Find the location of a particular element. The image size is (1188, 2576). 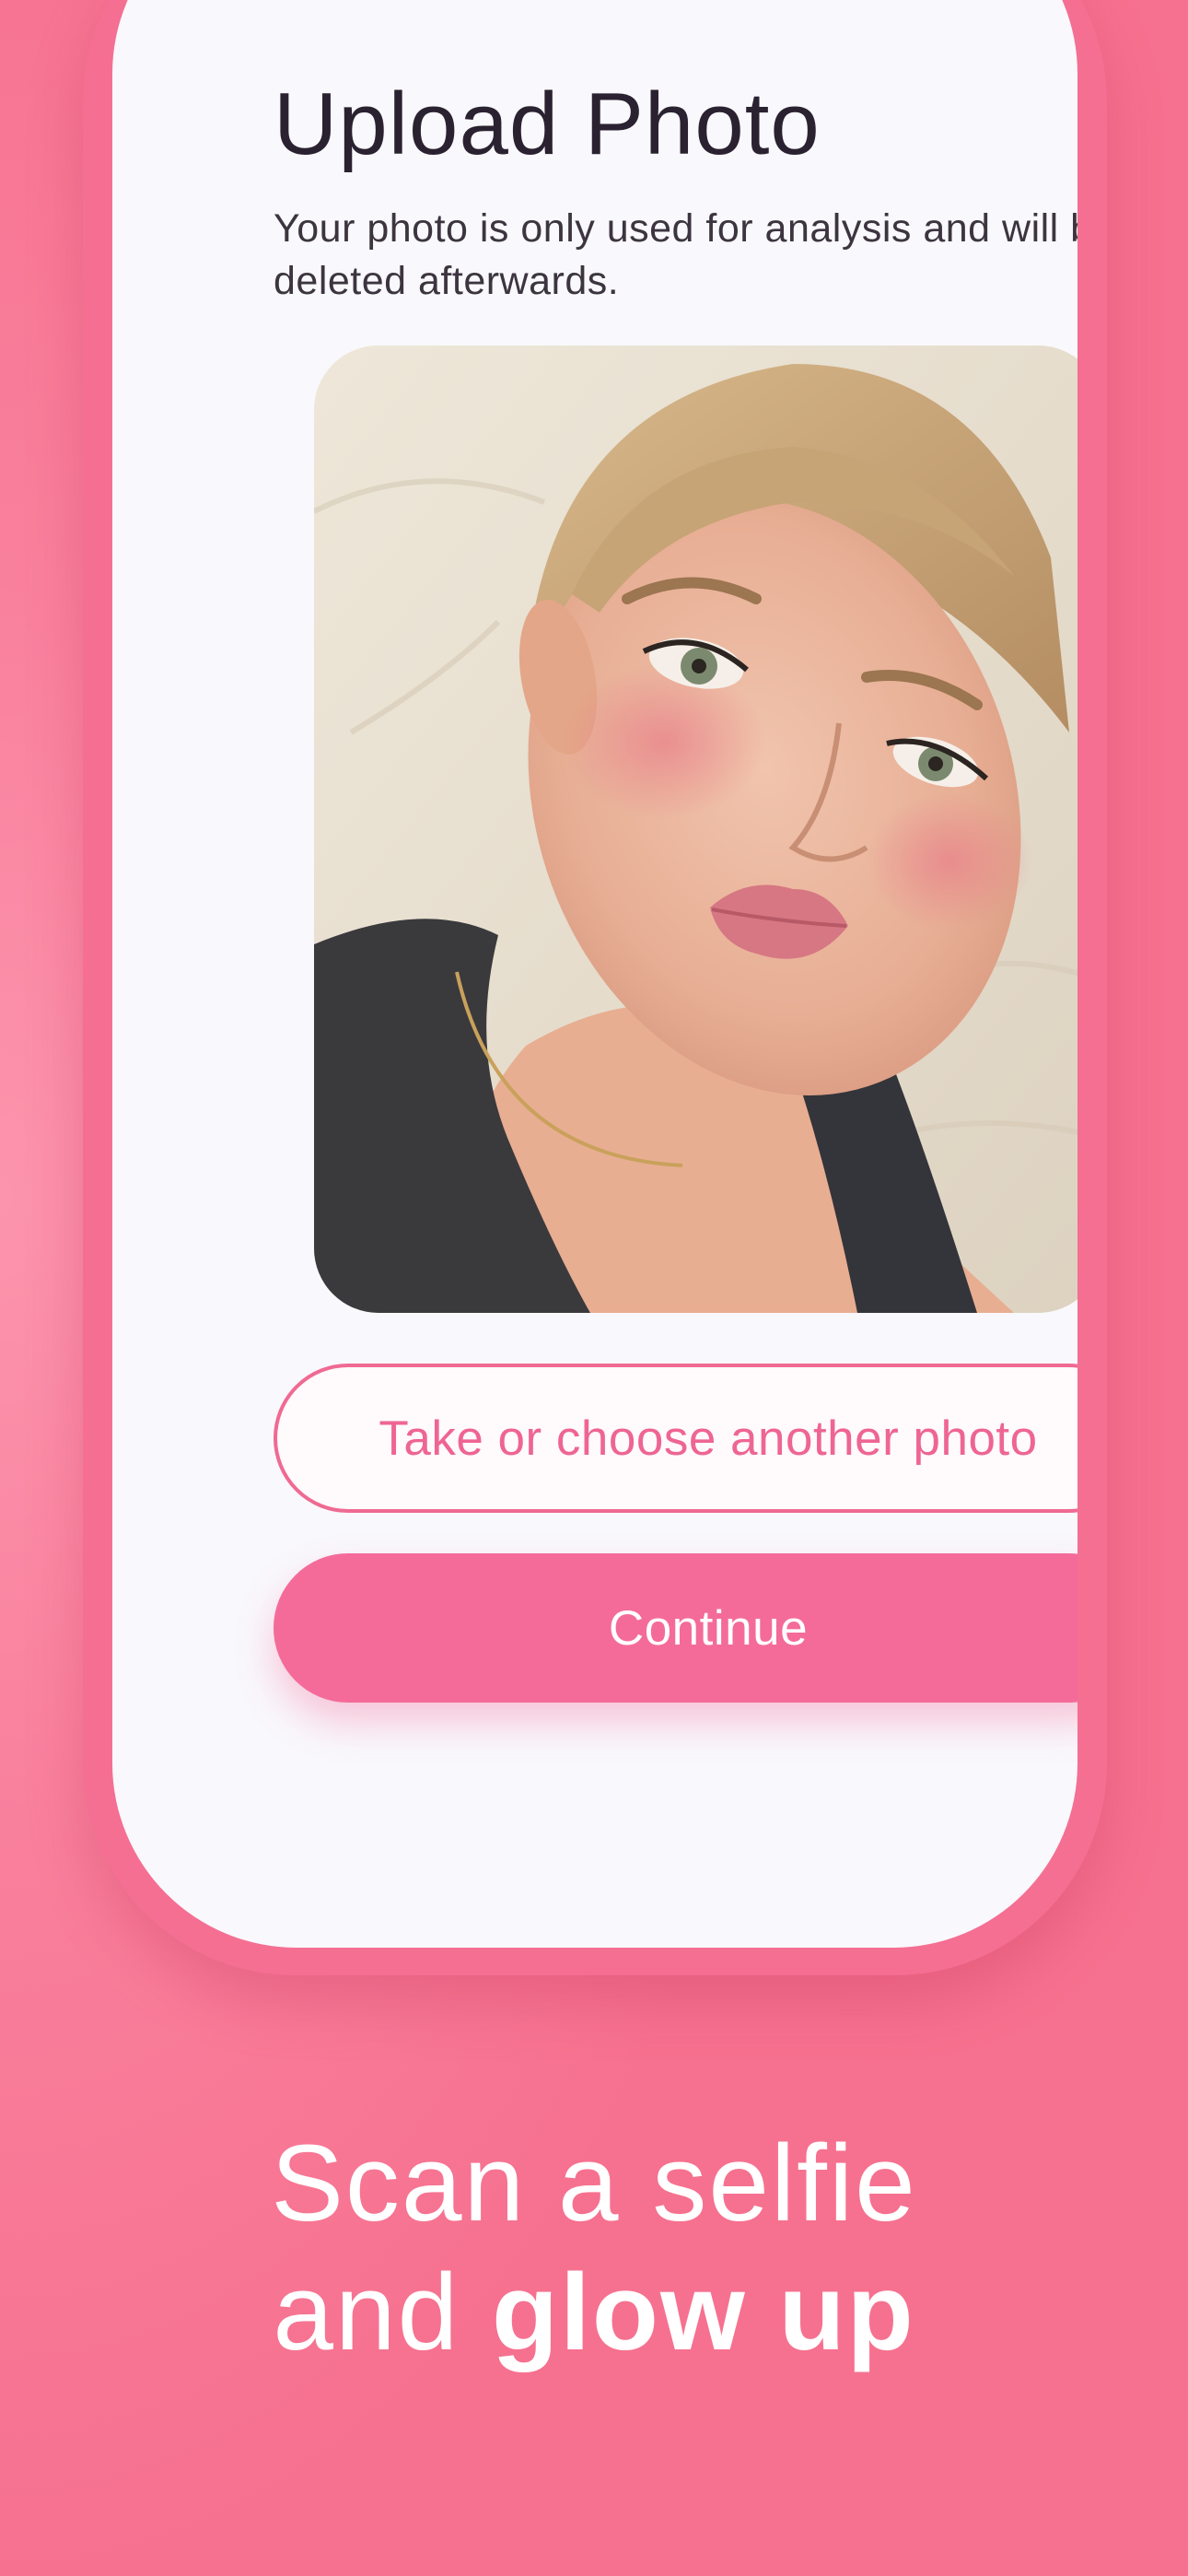

tagline-line-1: Scan a selfie is located at coordinates (594, 2183).